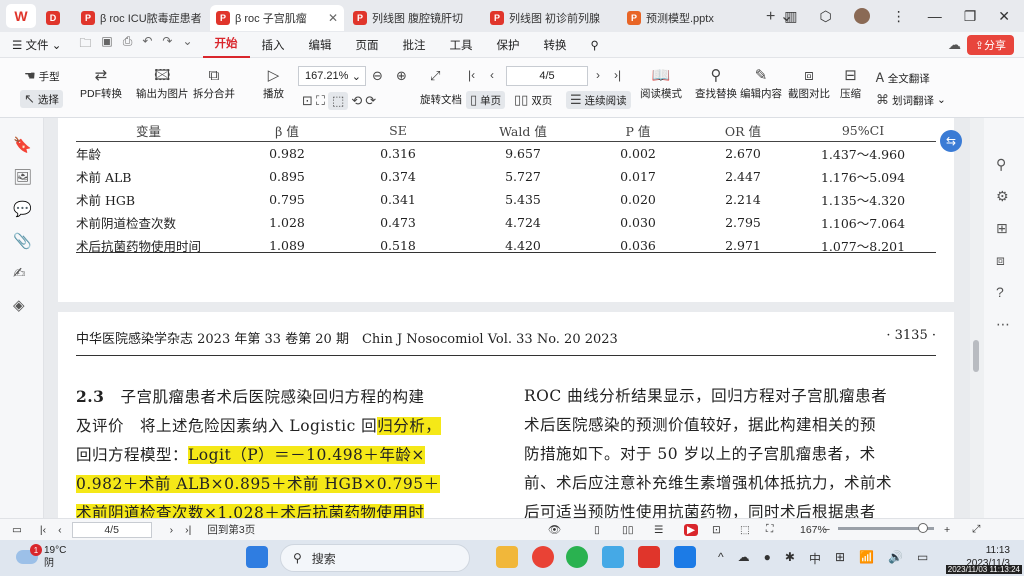 The image size is (1024, 576). What do you see at coordinates (895, 558) in the screenshot?
I see `volume-icon: 🔊` at bounding box center [895, 558].